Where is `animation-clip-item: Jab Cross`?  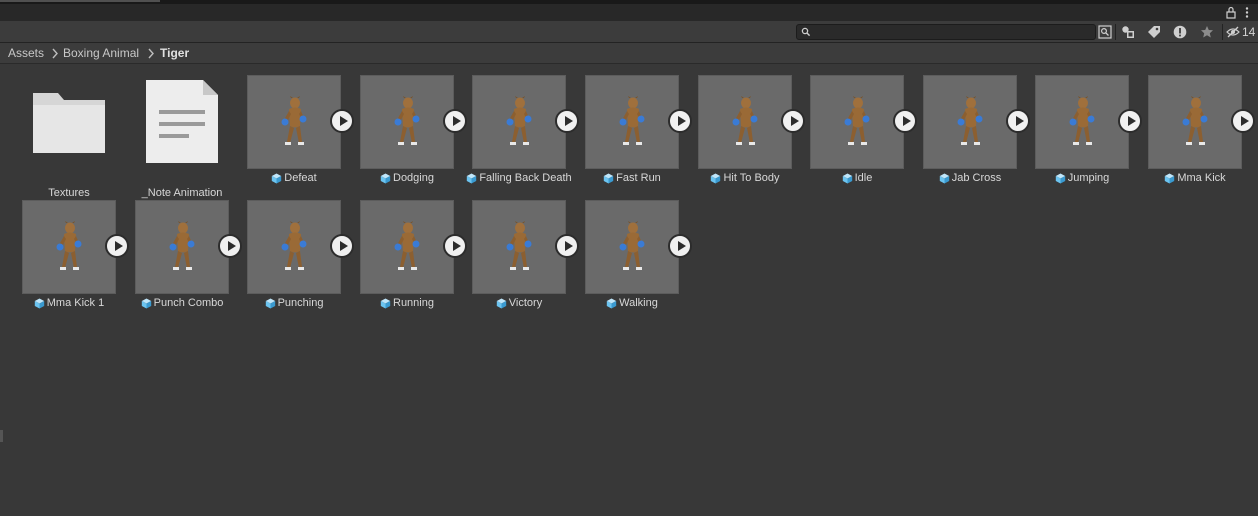
animation-clip-item: Jab Cross is located at coordinates (979, 134).